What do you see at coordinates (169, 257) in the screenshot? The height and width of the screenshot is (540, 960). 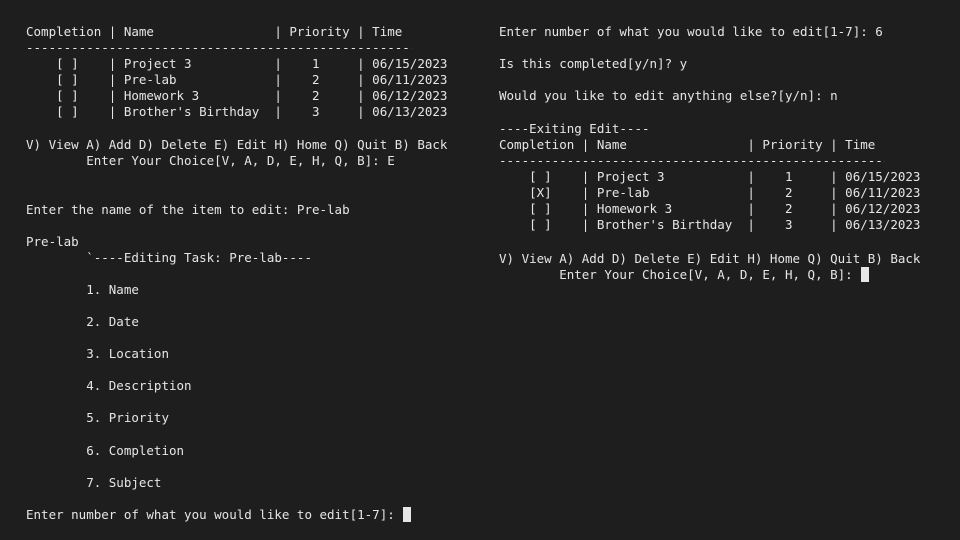 I see `editing-task-header: `----Editing Task: Pre-lab----` at bounding box center [169, 257].